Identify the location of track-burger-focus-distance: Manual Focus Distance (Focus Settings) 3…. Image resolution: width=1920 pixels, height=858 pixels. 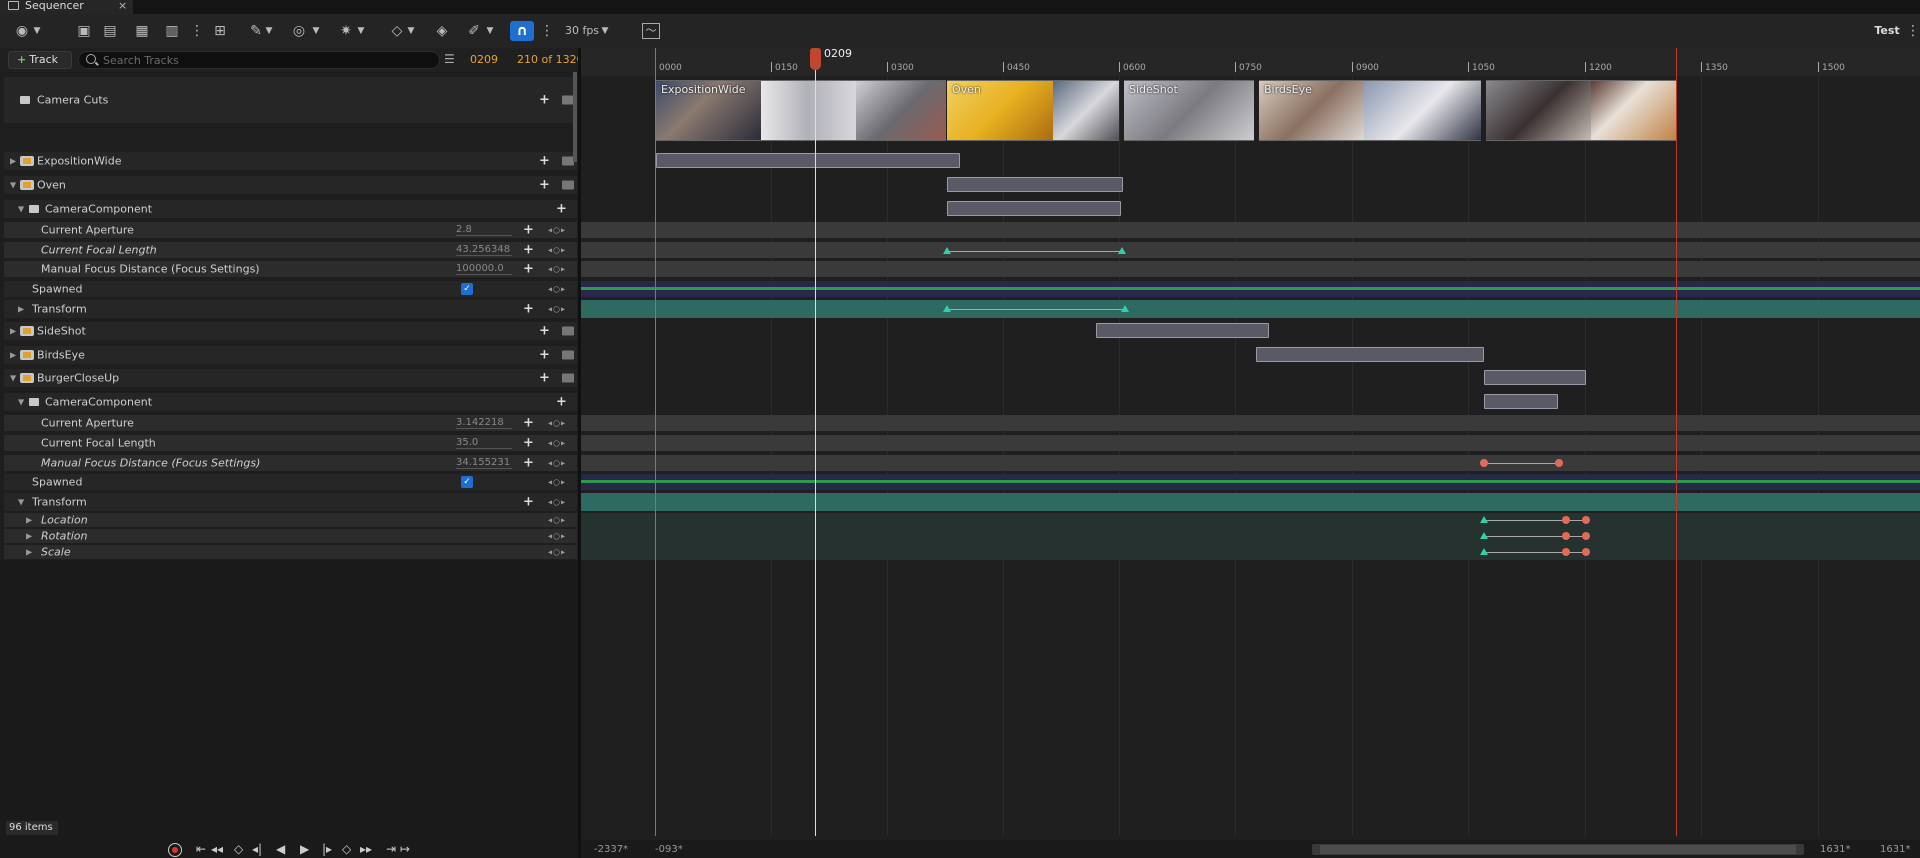
(290, 463).